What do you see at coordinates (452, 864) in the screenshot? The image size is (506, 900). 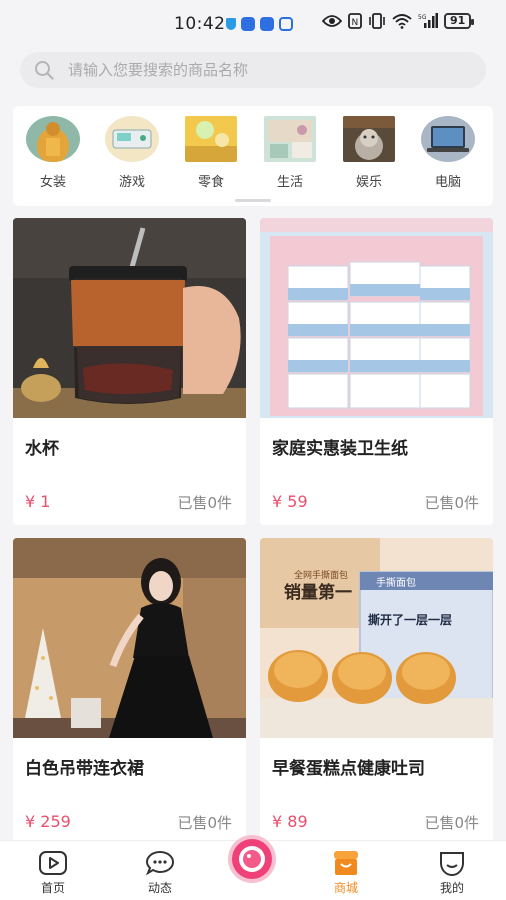 I see `profile-icon` at bounding box center [452, 864].